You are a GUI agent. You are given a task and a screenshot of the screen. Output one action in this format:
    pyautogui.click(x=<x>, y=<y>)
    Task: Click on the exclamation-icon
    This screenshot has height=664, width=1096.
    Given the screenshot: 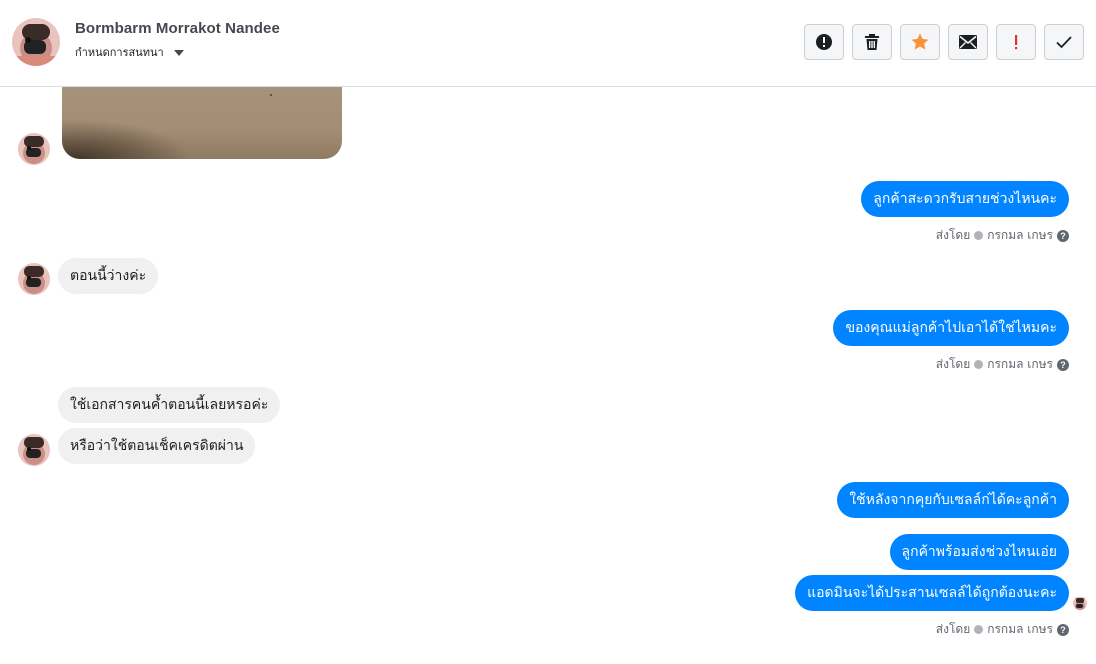 What is the action you would take?
    pyautogui.click(x=1016, y=42)
    